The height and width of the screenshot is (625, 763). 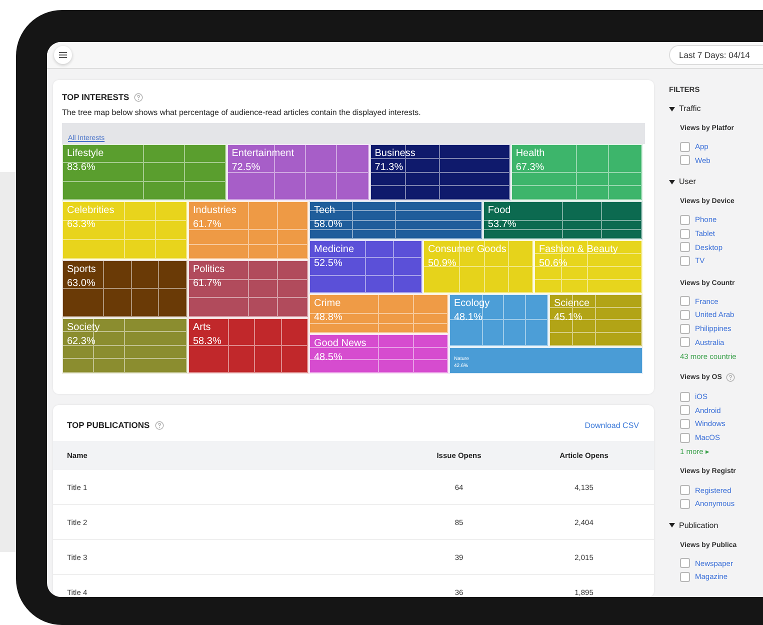 I want to click on treemap-tile: Society 62.3%, so click(x=125, y=346).